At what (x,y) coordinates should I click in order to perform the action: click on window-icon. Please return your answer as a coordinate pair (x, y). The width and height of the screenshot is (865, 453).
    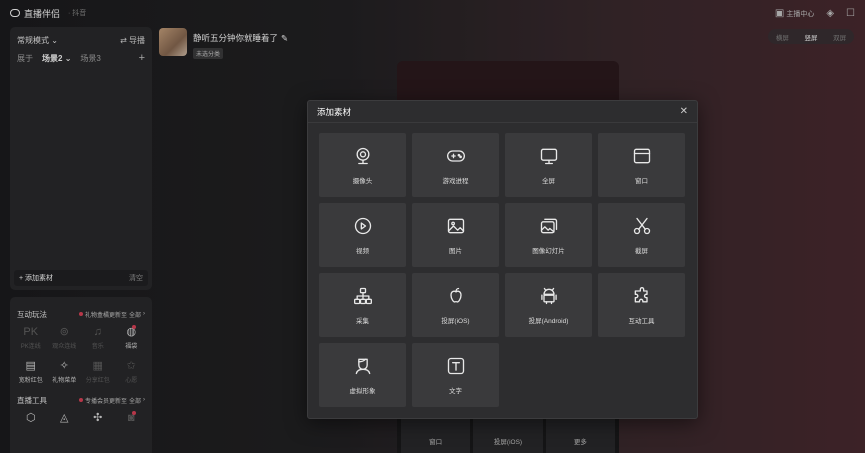
    Looking at the image, I should click on (642, 157).